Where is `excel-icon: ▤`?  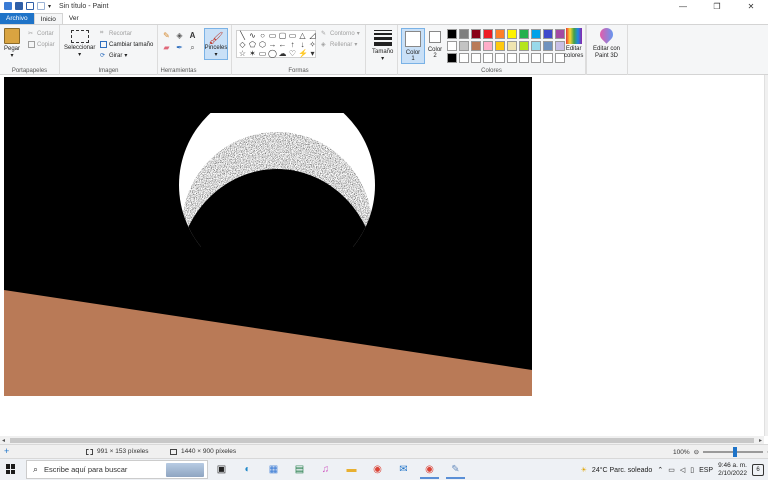
excel-icon: ▤ is located at coordinates (299, 470).